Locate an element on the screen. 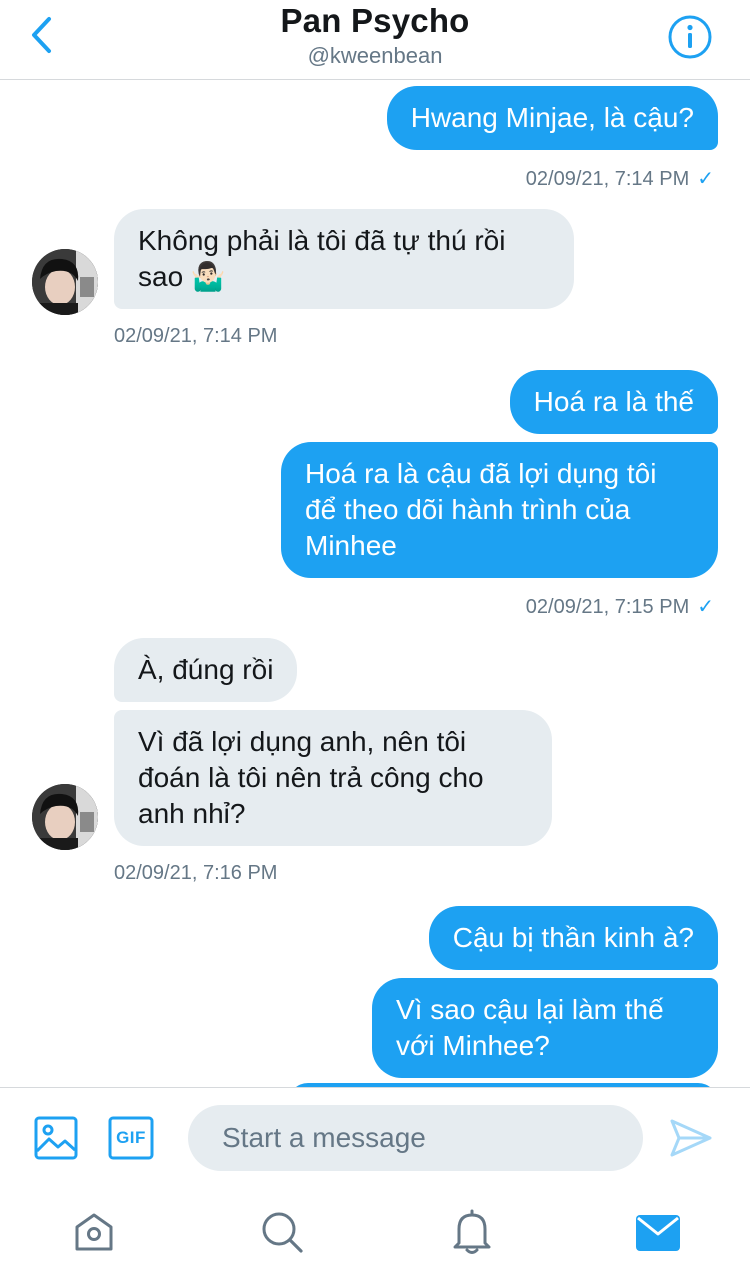  message-timestamp: 02/09/21, 7:14 PM ✓ is located at coordinates (620, 178).